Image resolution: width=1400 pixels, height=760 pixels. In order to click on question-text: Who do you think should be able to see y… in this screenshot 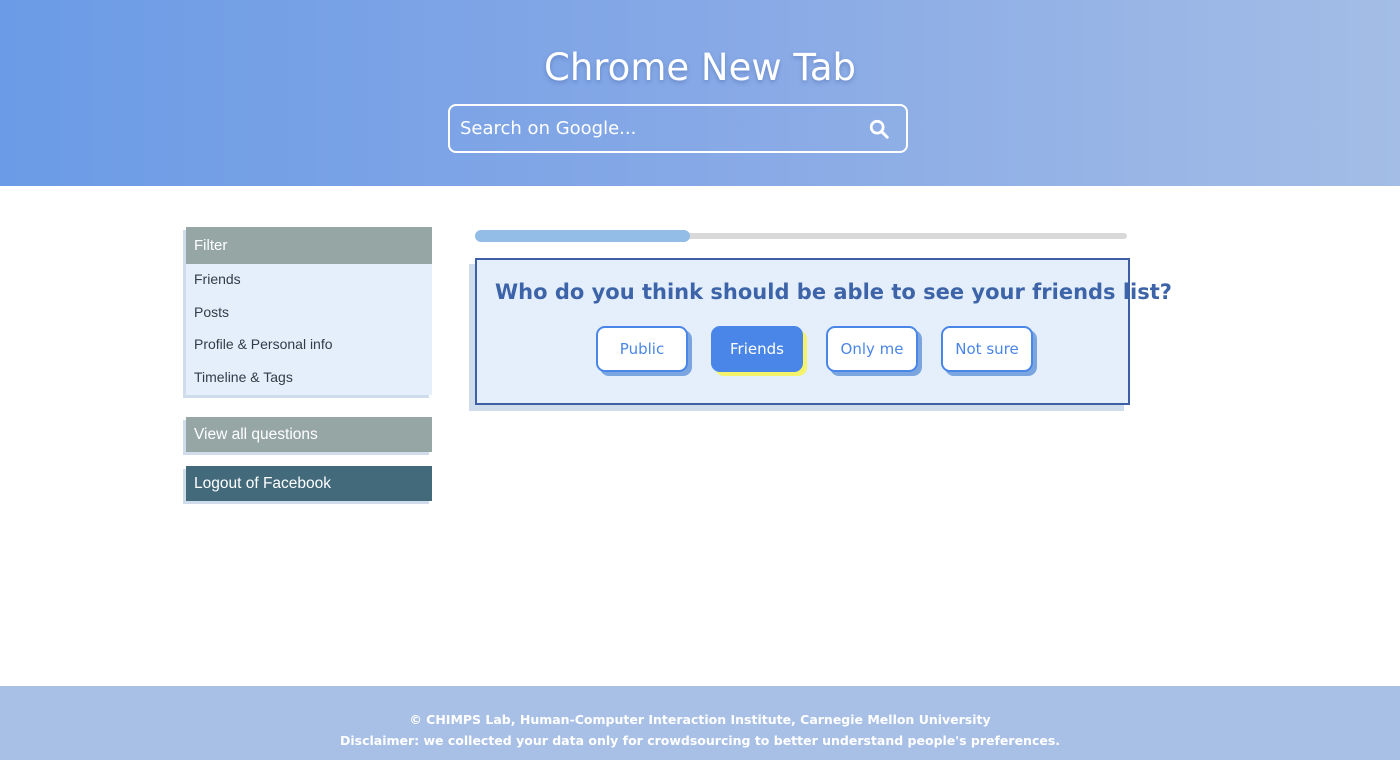, I will do `click(833, 292)`.